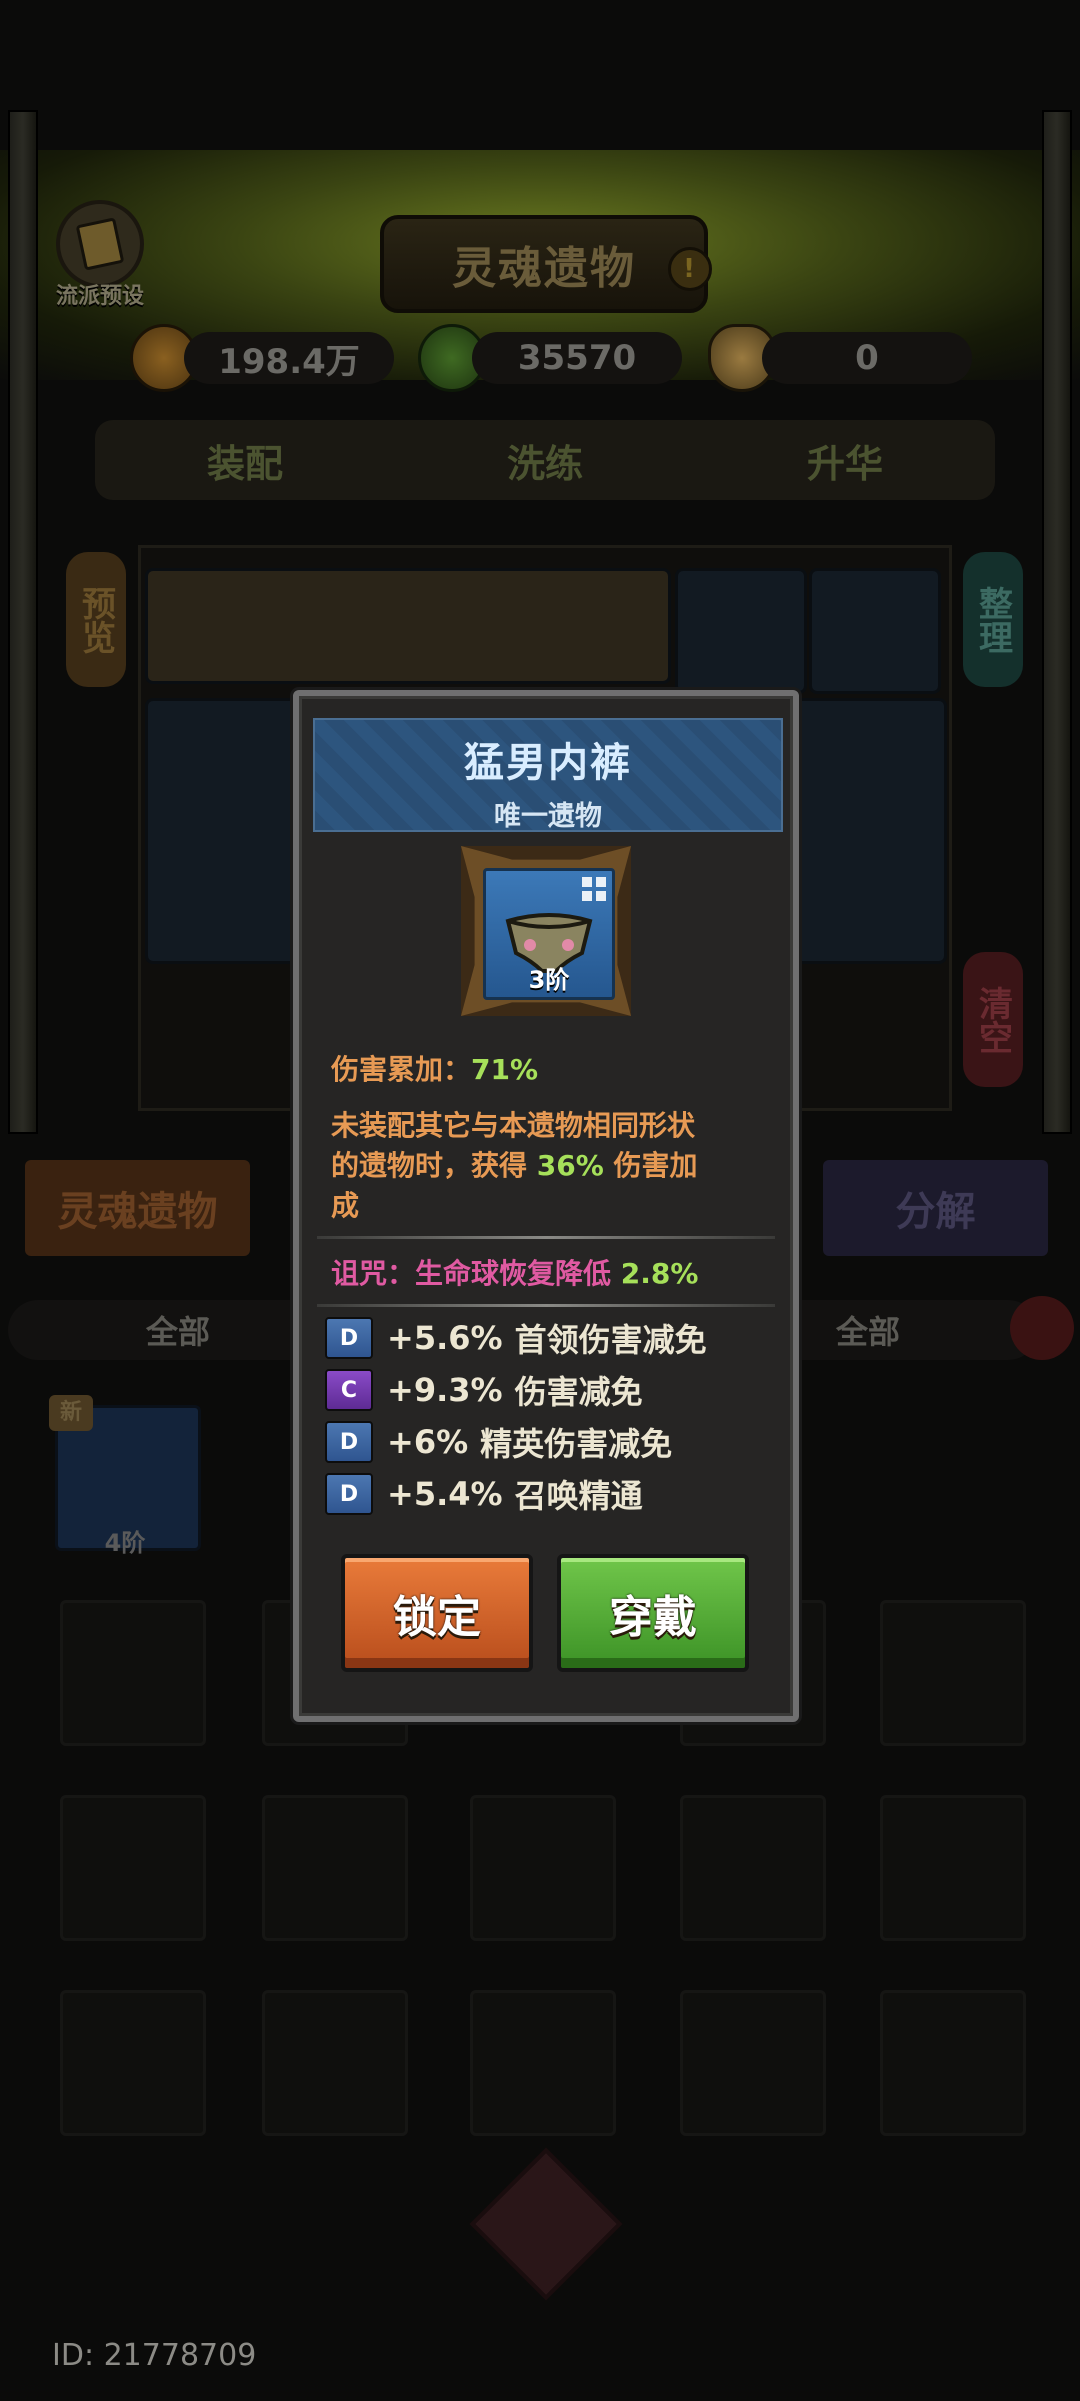  Describe the element at coordinates (401, 1069) in the screenshot. I see `damage-stack-label: 伤害累加：` at that location.